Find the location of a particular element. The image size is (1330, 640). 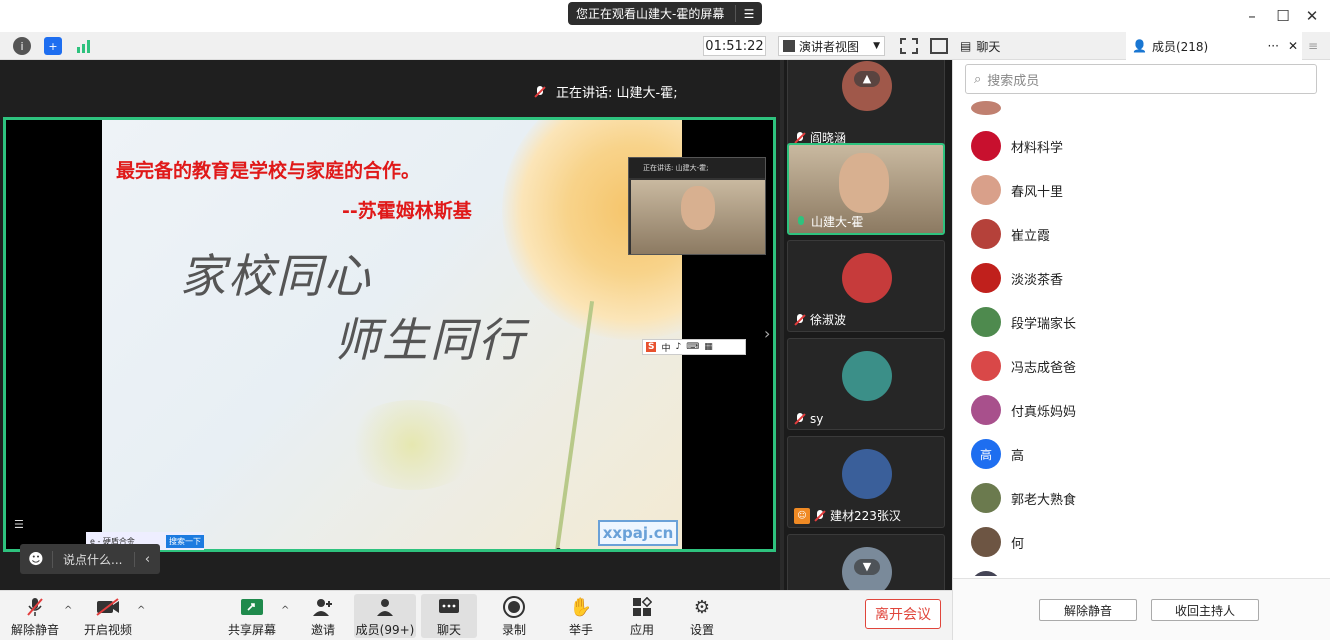

ime-item: ♪ is located at coordinates (679, 347).